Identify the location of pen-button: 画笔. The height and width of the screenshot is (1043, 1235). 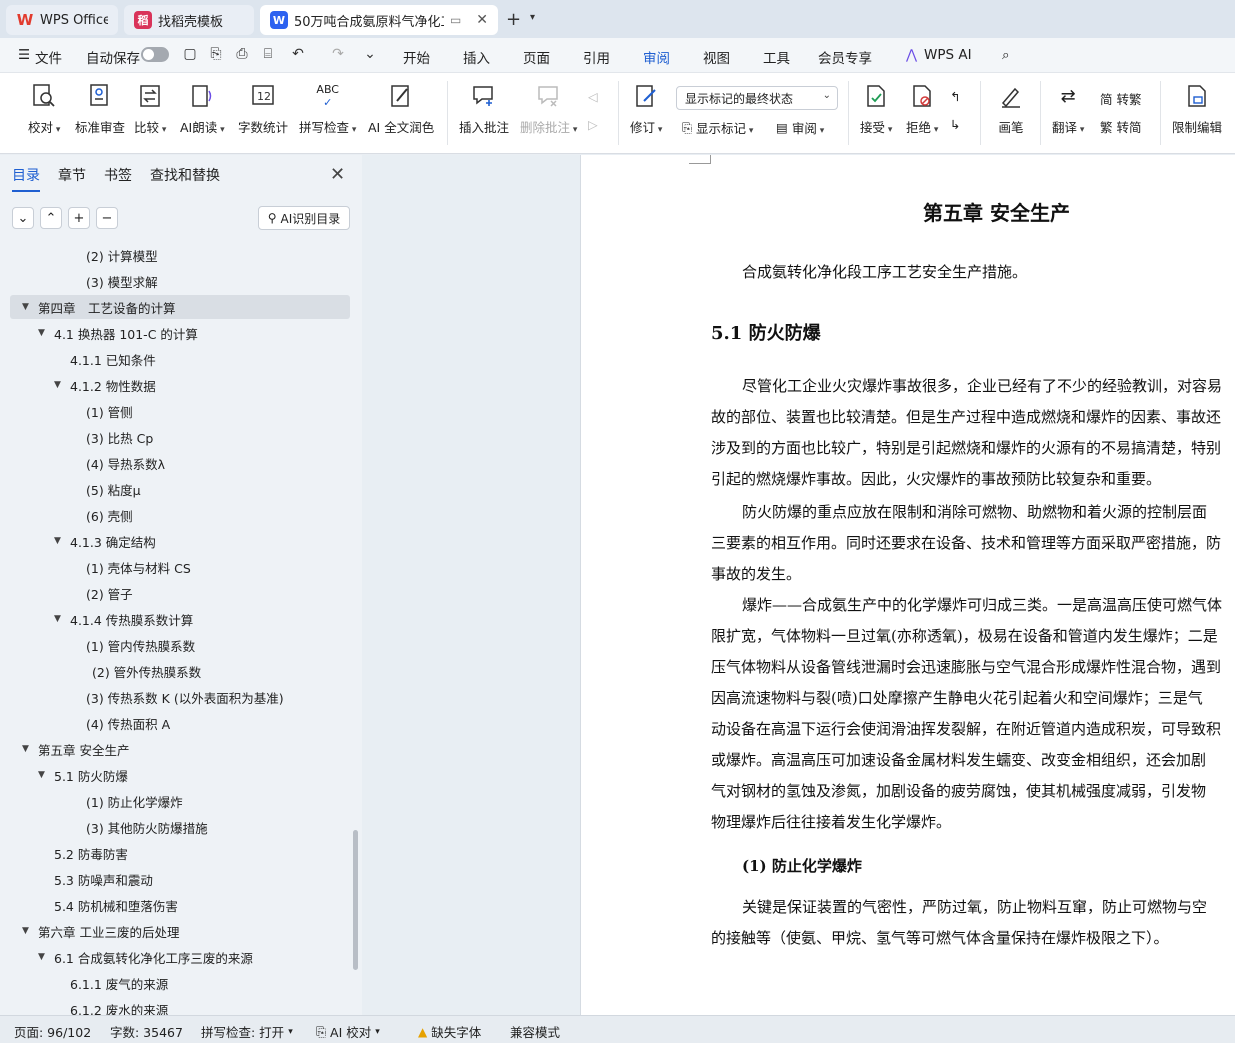
(1011, 108).